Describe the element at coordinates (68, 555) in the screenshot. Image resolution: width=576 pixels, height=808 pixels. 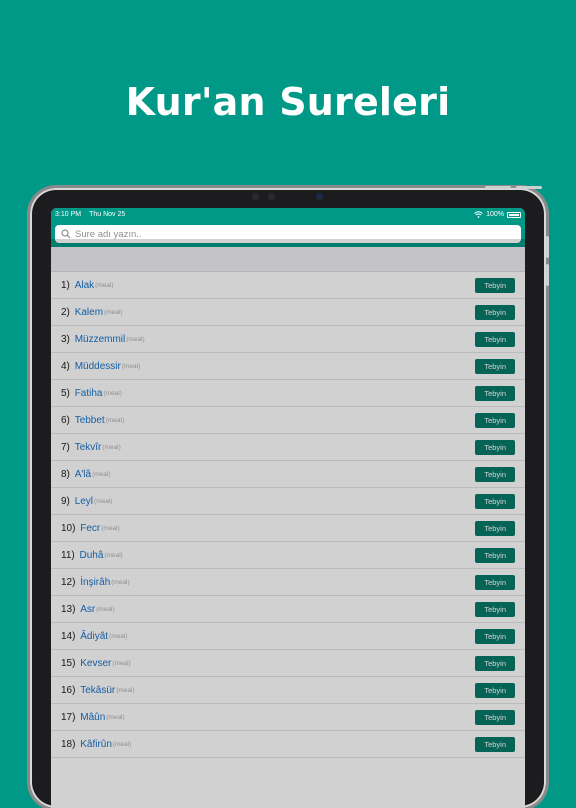
I see `item-number: 11)` at that location.